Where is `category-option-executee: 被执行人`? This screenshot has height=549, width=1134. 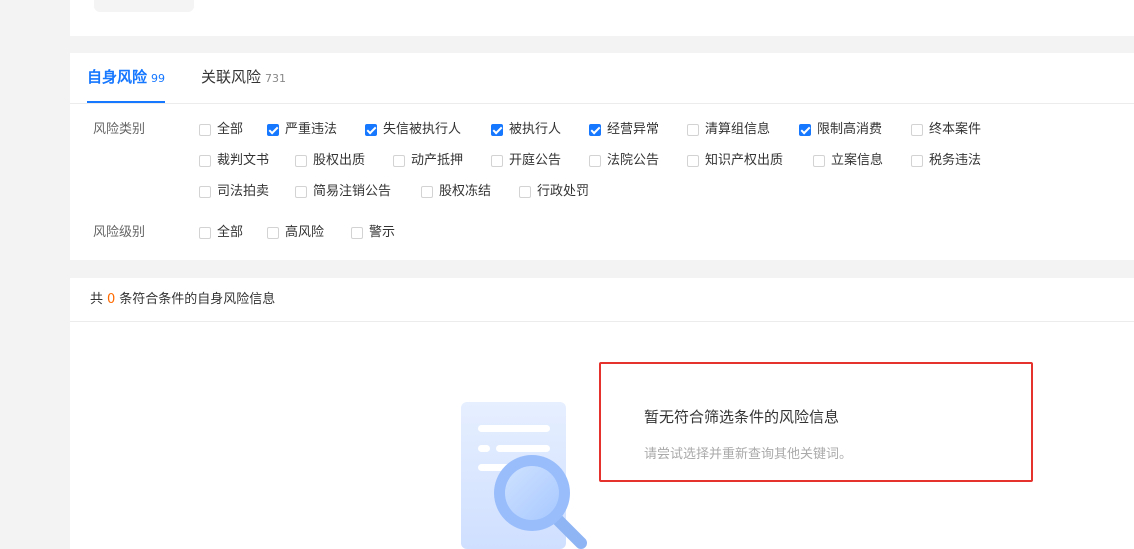 category-option-executee: 被执行人 is located at coordinates (526, 130).